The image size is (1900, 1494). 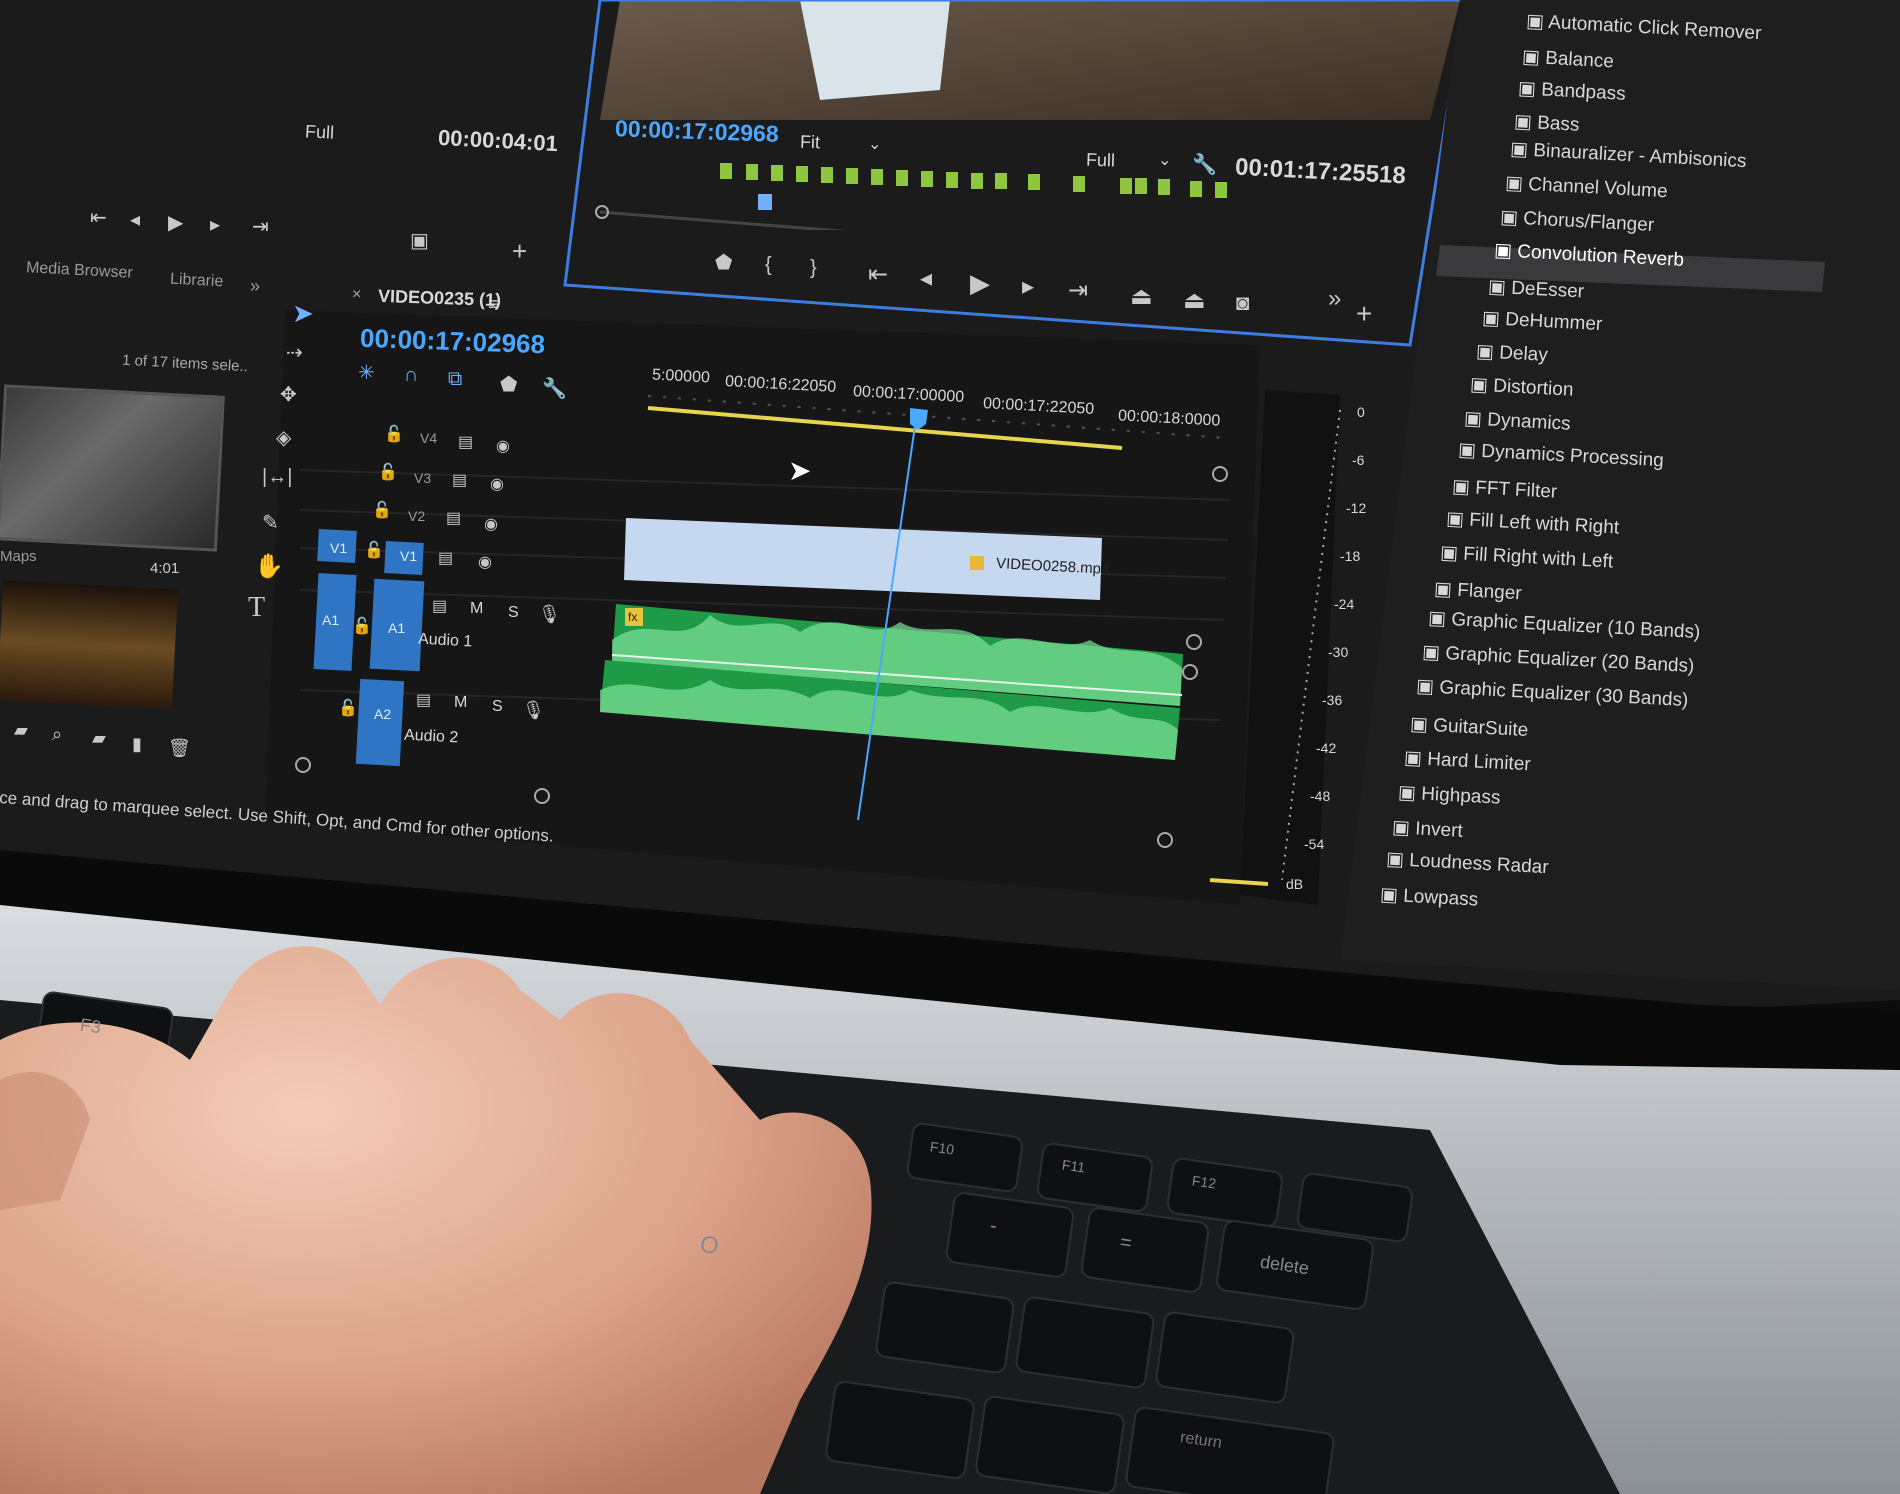 I want to click on key-label: F11, so click(x=1073, y=1166).